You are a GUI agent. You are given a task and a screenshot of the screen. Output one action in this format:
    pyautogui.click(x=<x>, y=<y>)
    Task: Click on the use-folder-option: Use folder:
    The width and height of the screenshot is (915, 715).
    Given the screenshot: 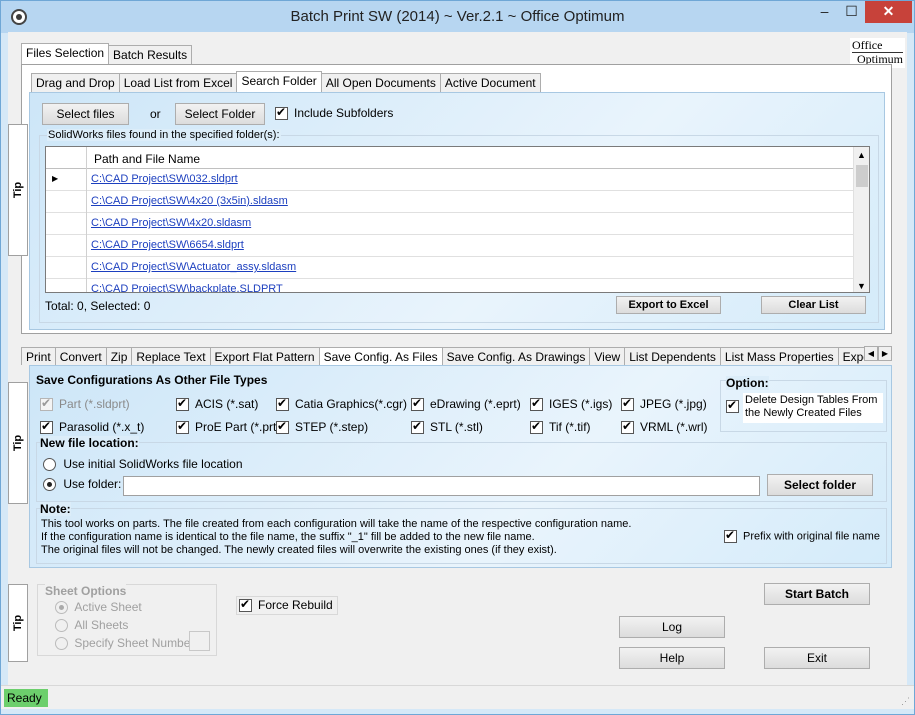 What is the action you would take?
    pyautogui.click(x=82, y=484)
    